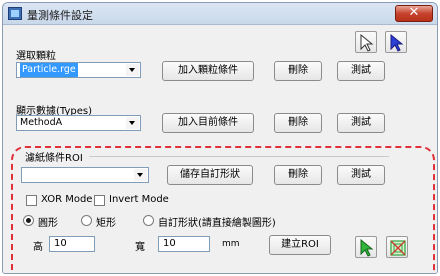 The height and width of the screenshot is (276, 440). I want to click on pointer-arrow-icon, so click(367, 43).